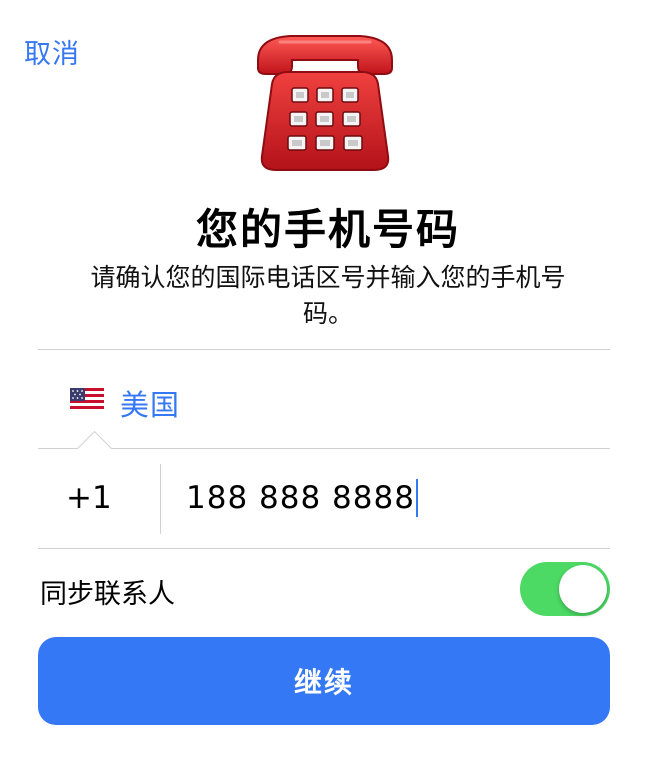 This screenshot has height=759, width=656. I want to click on country-selector: 美国, so click(324, 400).